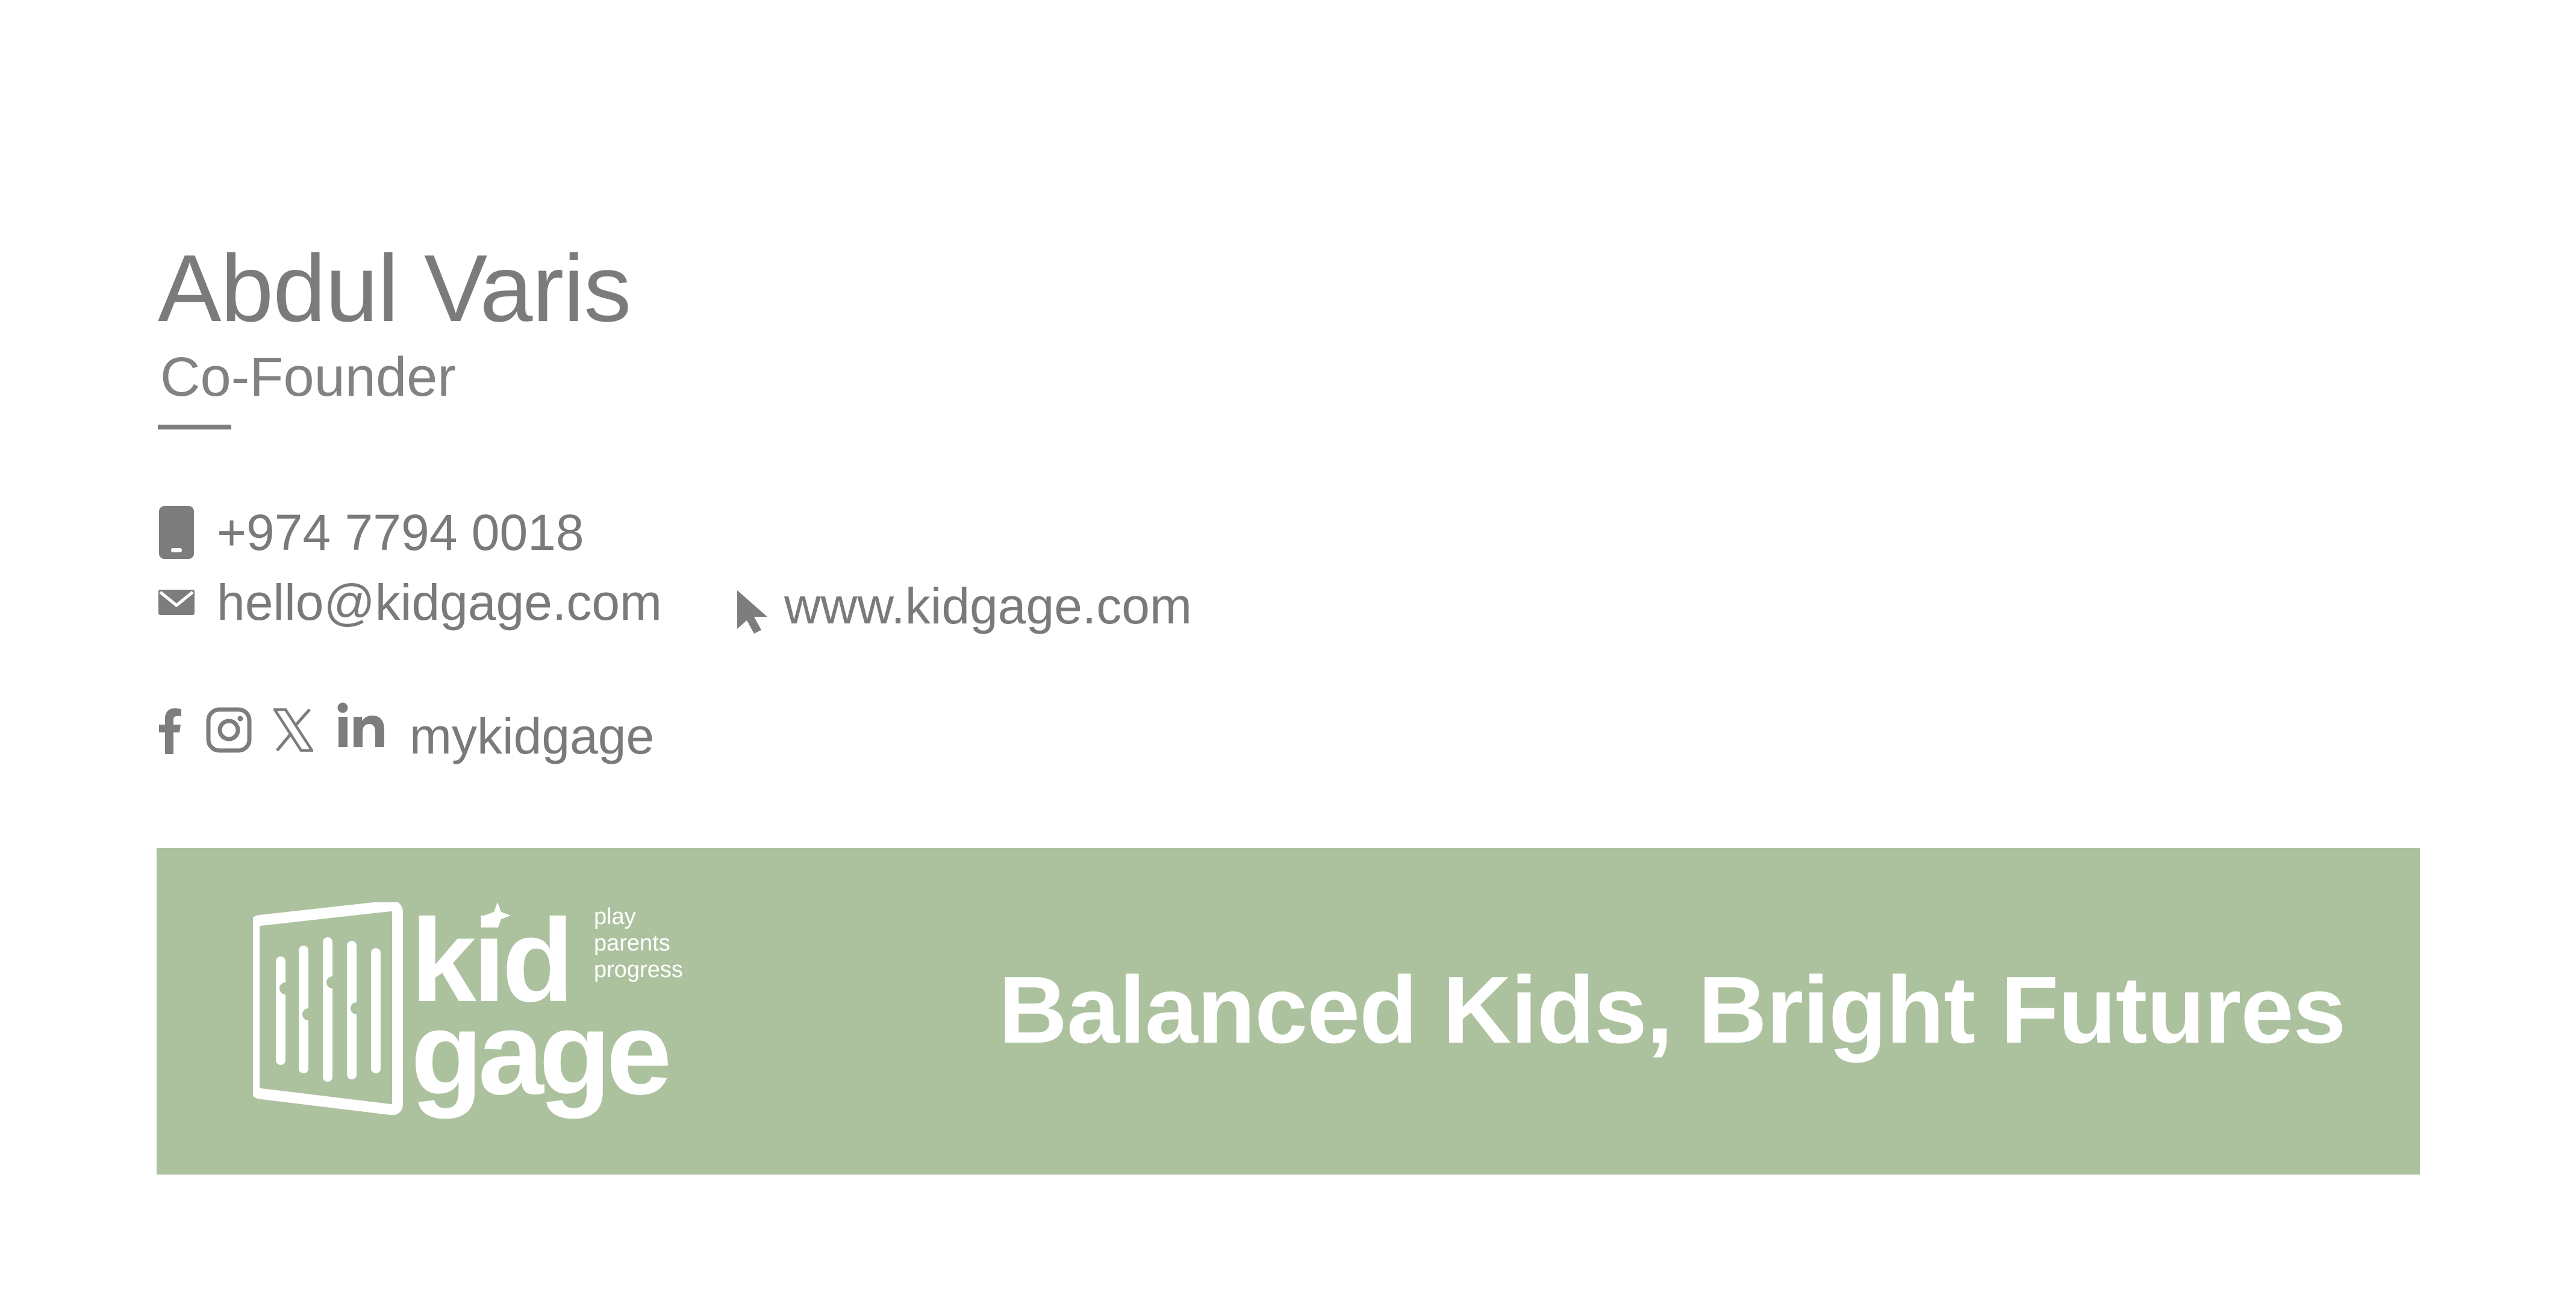  Describe the element at coordinates (394, 289) in the screenshot. I see `person-name: Abdul Varis` at that location.